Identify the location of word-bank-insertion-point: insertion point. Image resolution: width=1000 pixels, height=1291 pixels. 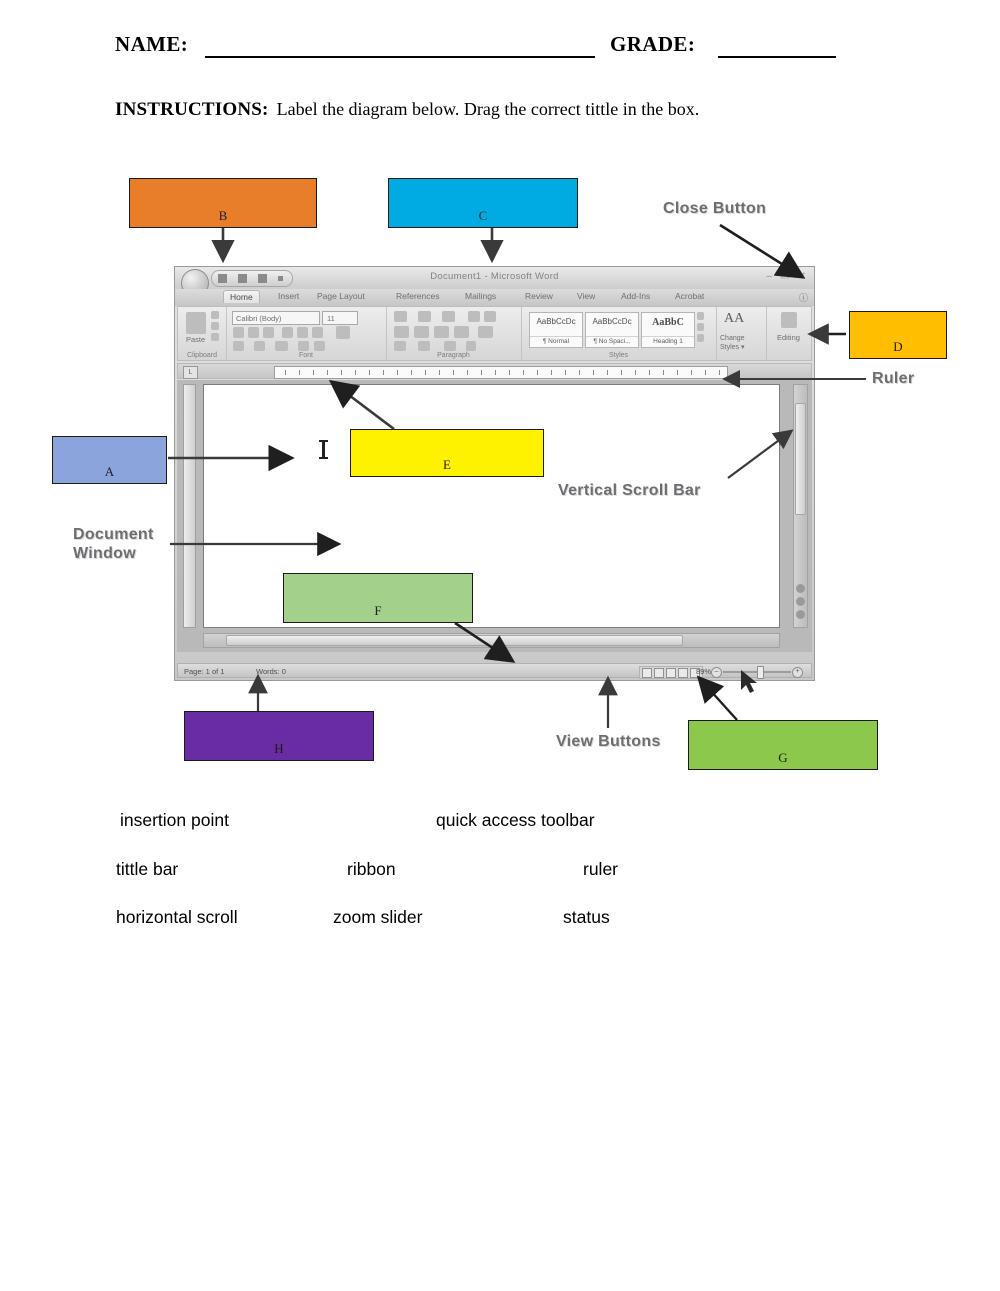
(174, 820).